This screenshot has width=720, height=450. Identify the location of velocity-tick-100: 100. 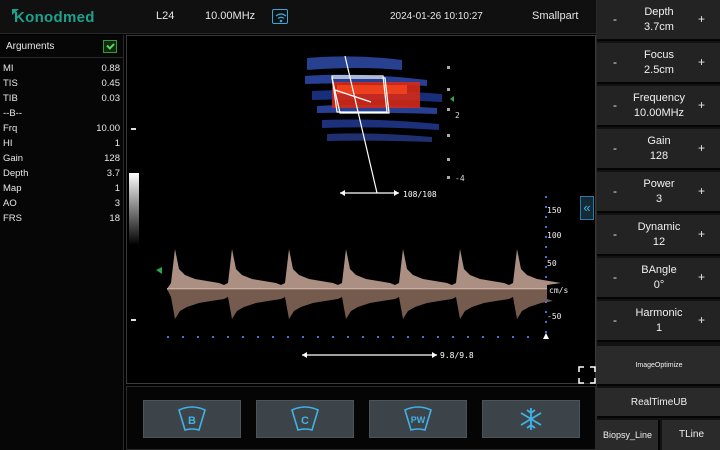
(554, 235).